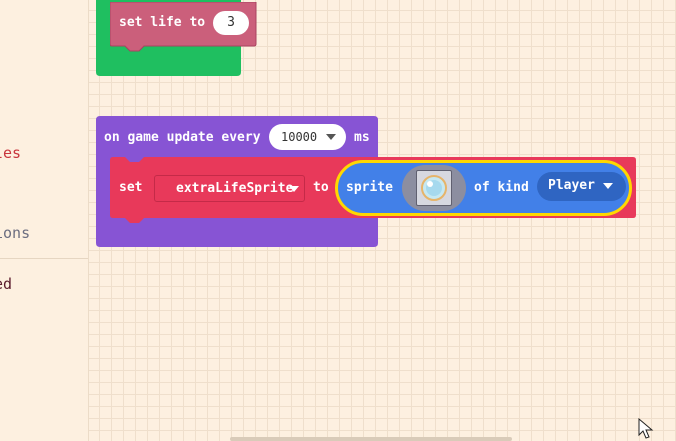 The image size is (676, 441). I want to click on variable-dropdown: extraLifeSprite, so click(229, 188).